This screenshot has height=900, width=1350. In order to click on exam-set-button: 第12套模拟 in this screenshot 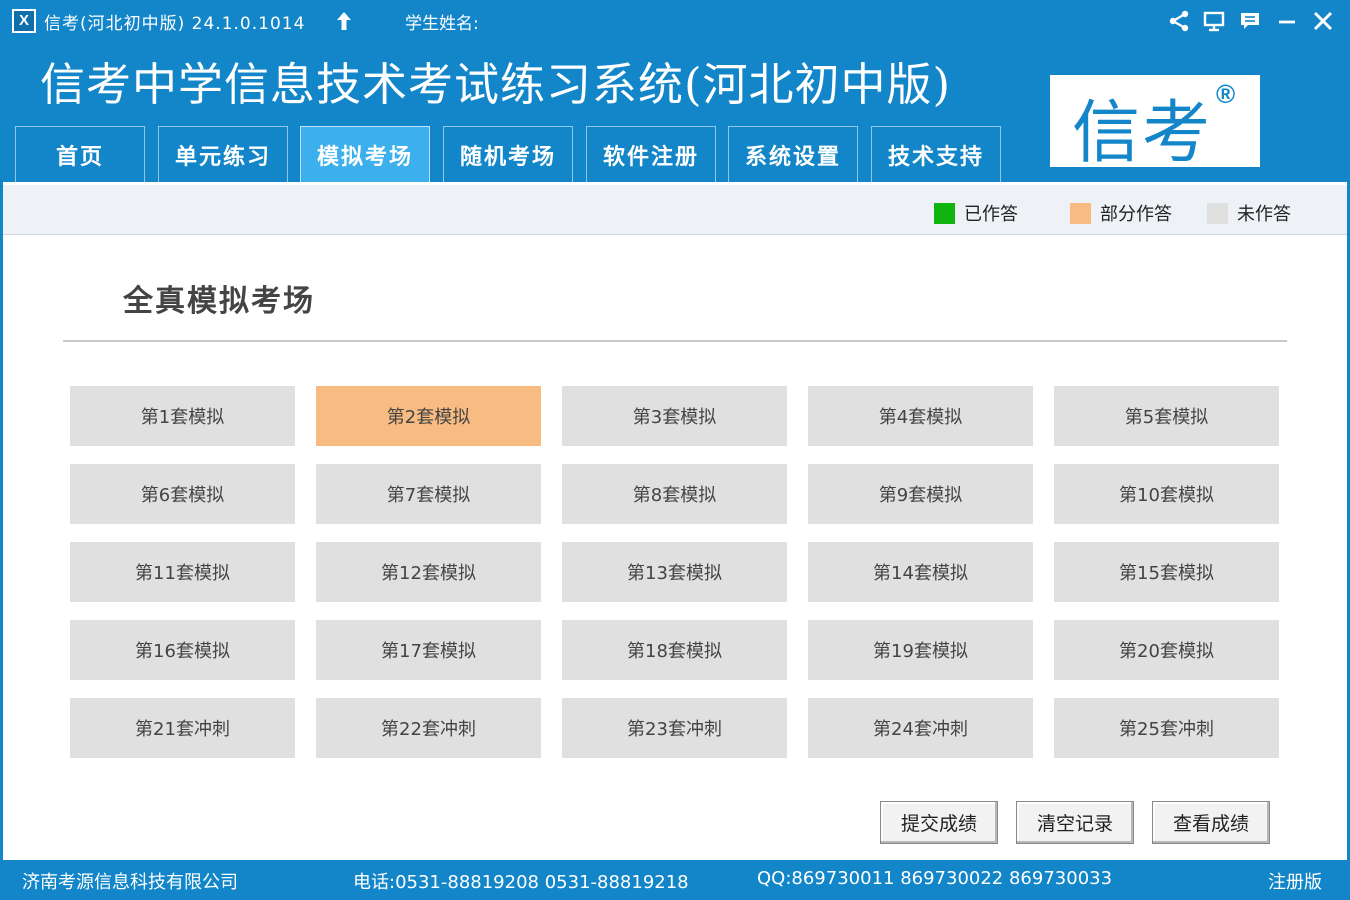, I will do `click(428, 572)`.